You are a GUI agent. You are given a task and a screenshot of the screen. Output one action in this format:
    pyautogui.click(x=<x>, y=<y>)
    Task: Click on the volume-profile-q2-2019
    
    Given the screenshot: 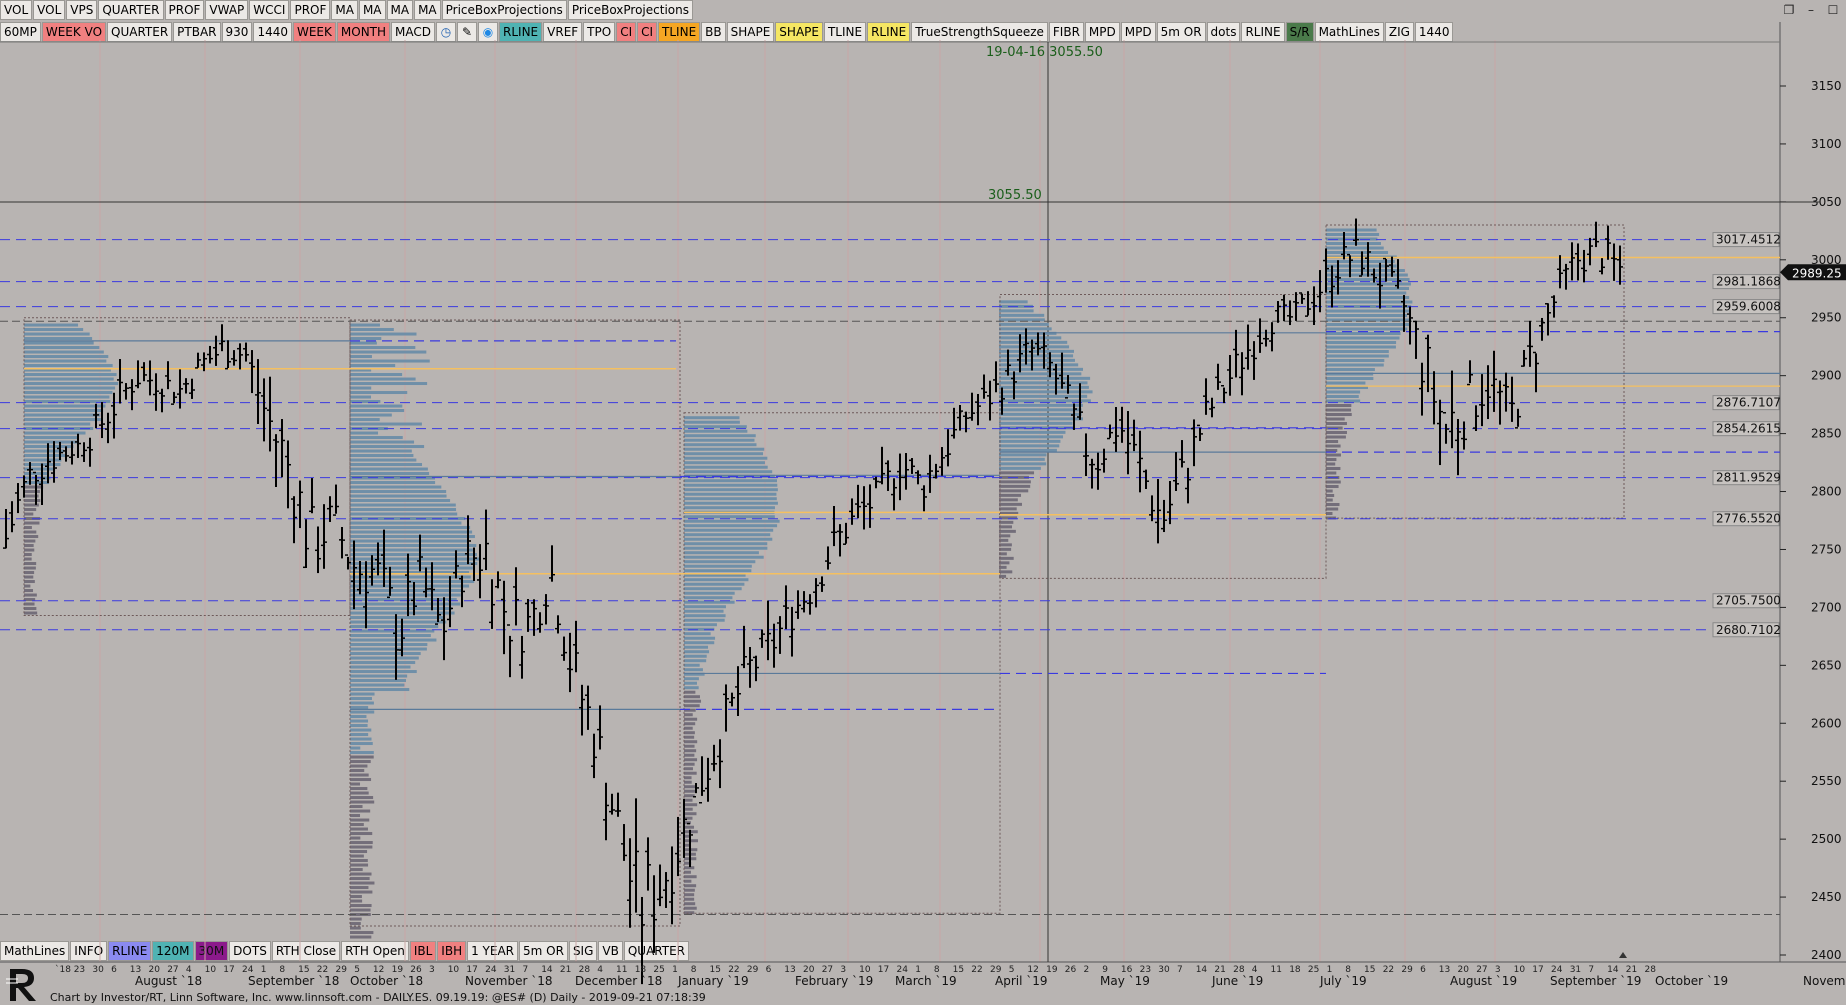 What is the action you would take?
    pyautogui.click(x=1046, y=439)
    